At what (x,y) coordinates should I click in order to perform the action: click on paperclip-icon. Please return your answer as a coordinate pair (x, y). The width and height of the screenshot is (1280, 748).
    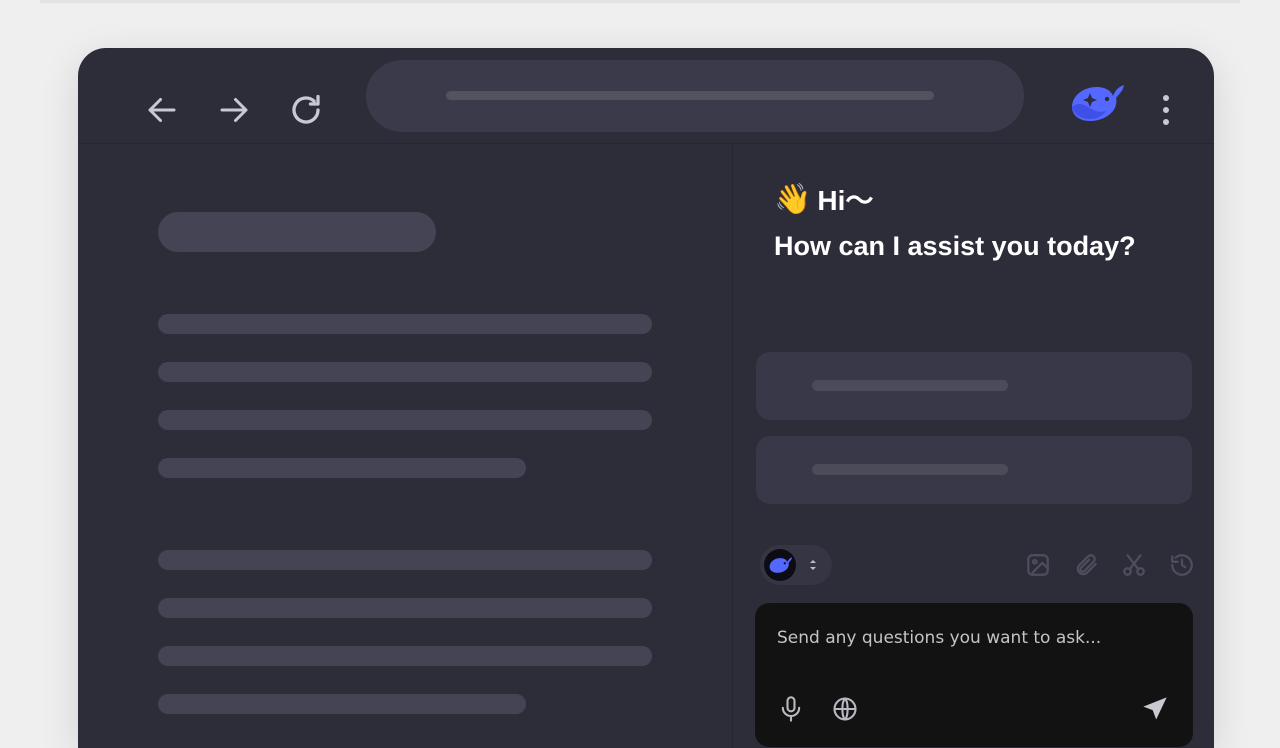
    Looking at the image, I should click on (1086, 565).